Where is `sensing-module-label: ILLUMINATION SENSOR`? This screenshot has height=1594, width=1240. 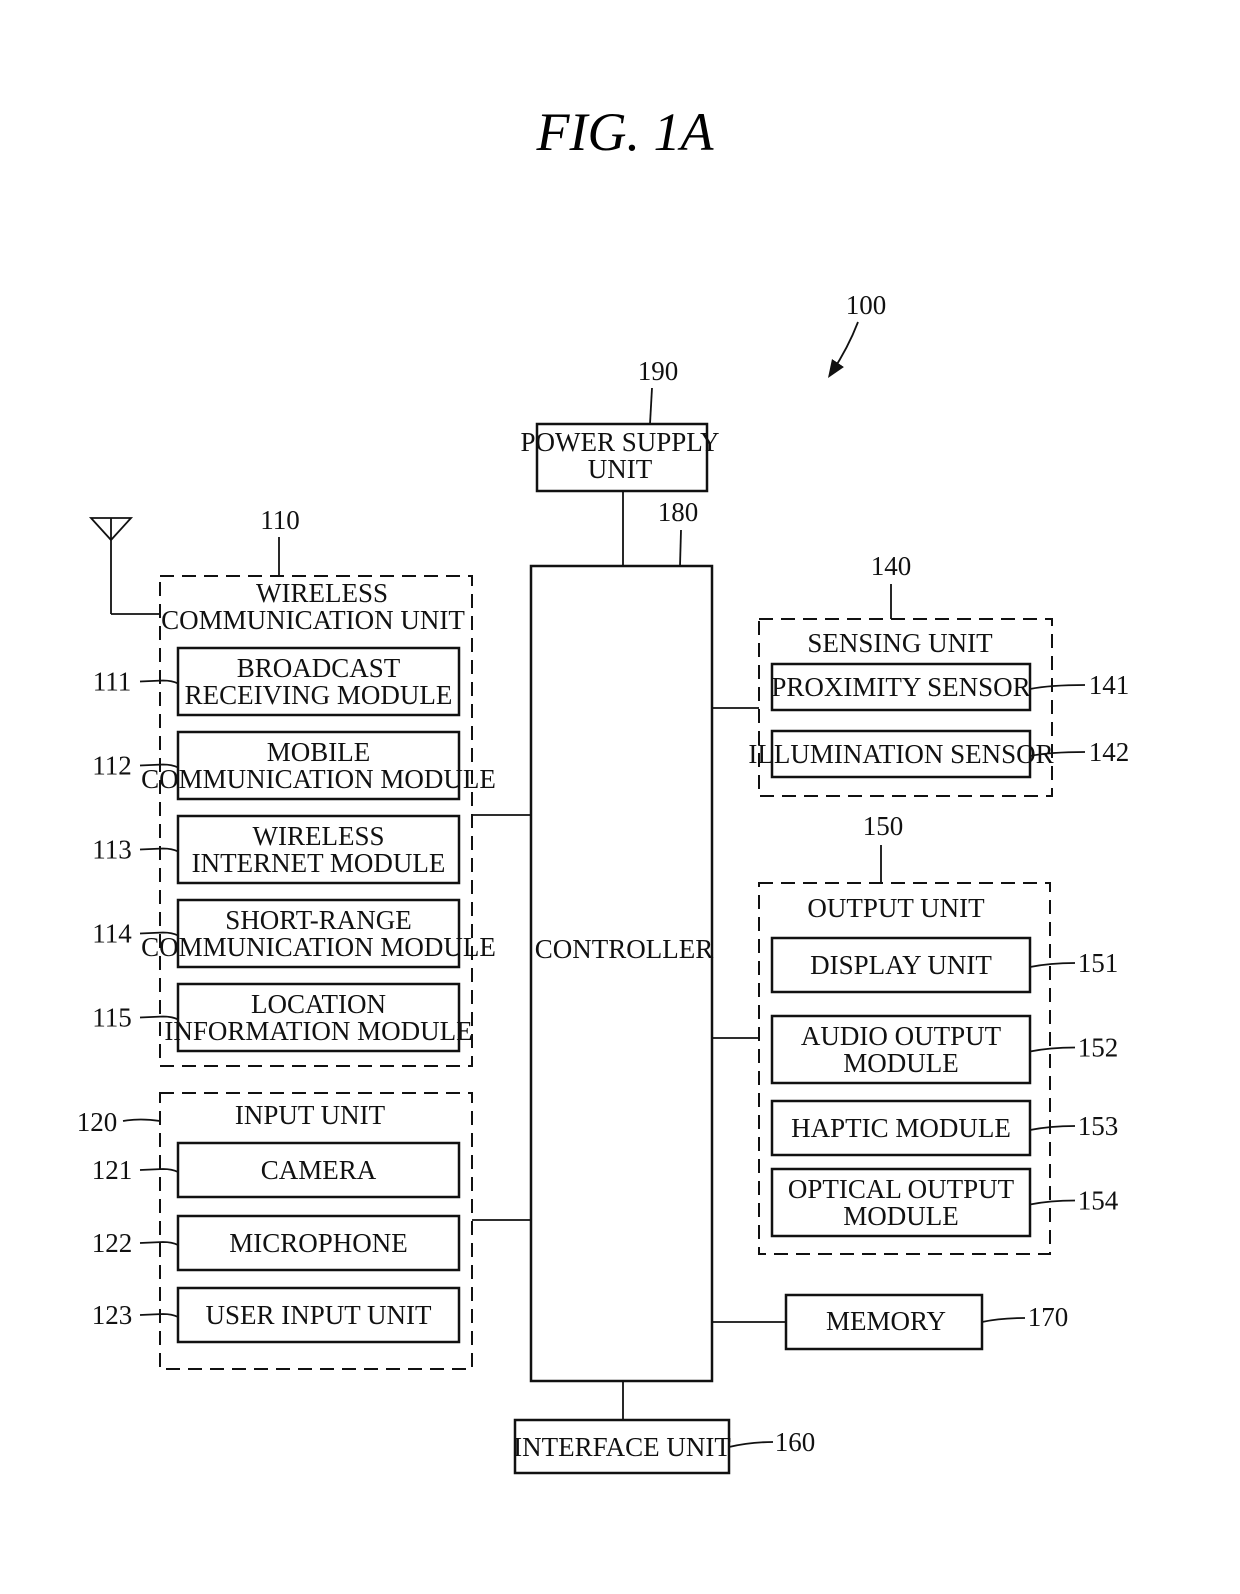
sensing-module-label: ILLUMINATION SENSOR is located at coordinates (900, 754).